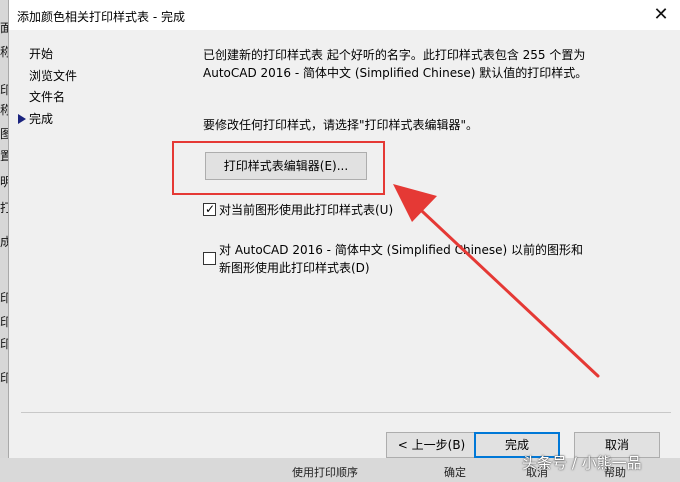  I want to click on close-icon: ✕, so click(661, 15).